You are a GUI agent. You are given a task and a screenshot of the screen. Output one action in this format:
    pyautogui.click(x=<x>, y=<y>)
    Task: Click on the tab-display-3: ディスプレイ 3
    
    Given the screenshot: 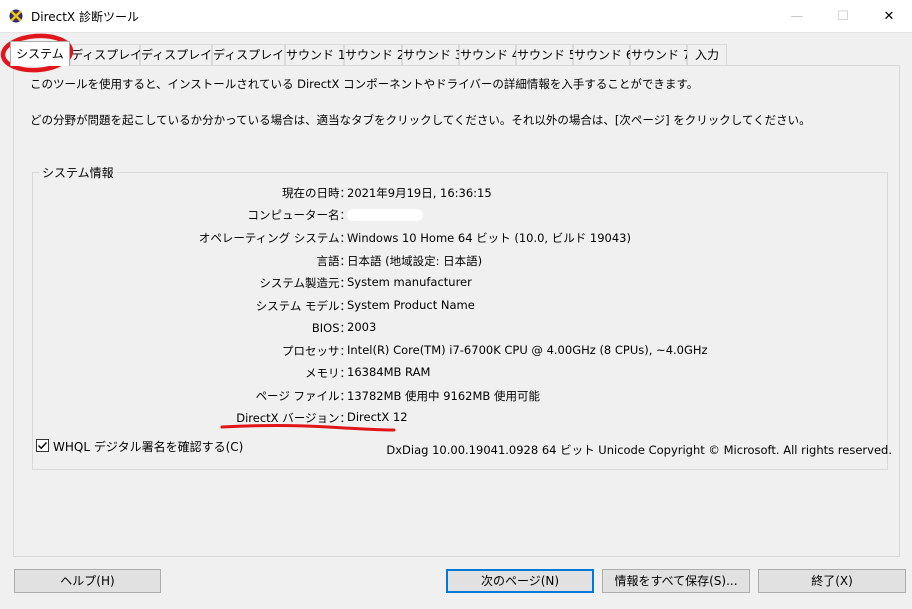 What is the action you would take?
    pyautogui.click(x=254, y=54)
    